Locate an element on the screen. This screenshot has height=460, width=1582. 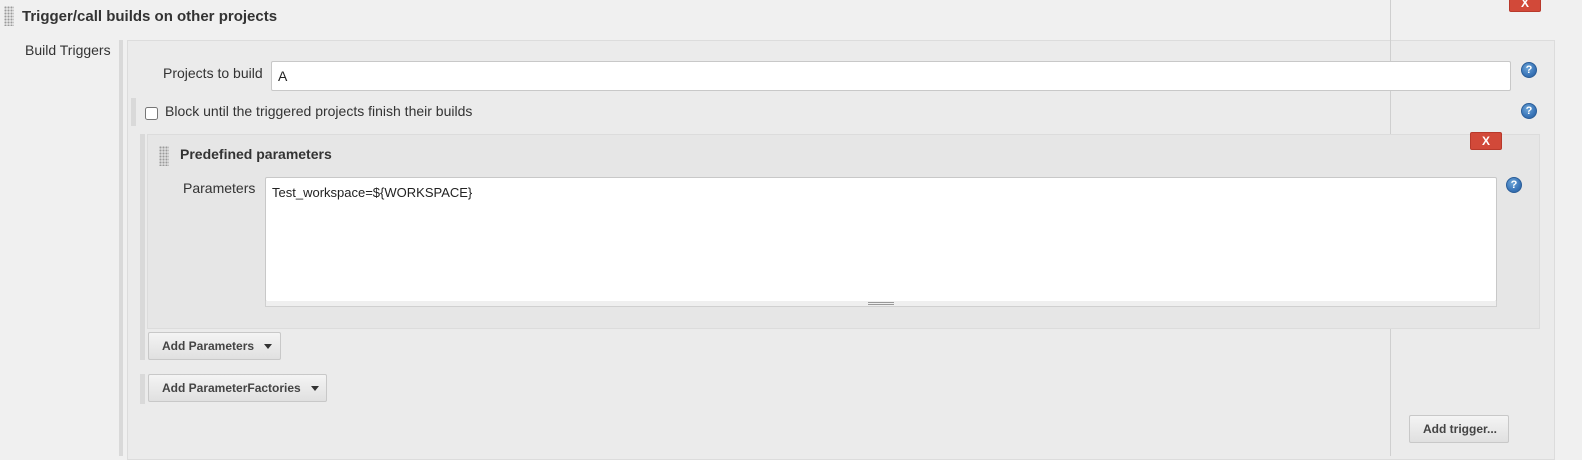
block-until-finish-checkbox is located at coordinates (151, 113).